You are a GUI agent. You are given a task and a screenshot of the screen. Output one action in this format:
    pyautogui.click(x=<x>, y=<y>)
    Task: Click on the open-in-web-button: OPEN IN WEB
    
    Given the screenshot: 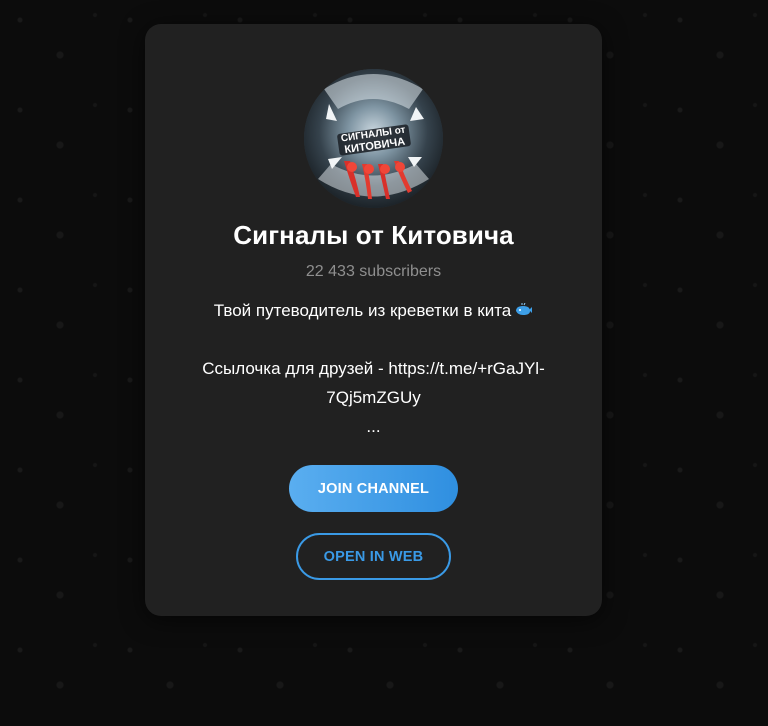 What is the action you would take?
    pyautogui.click(x=373, y=556)
    